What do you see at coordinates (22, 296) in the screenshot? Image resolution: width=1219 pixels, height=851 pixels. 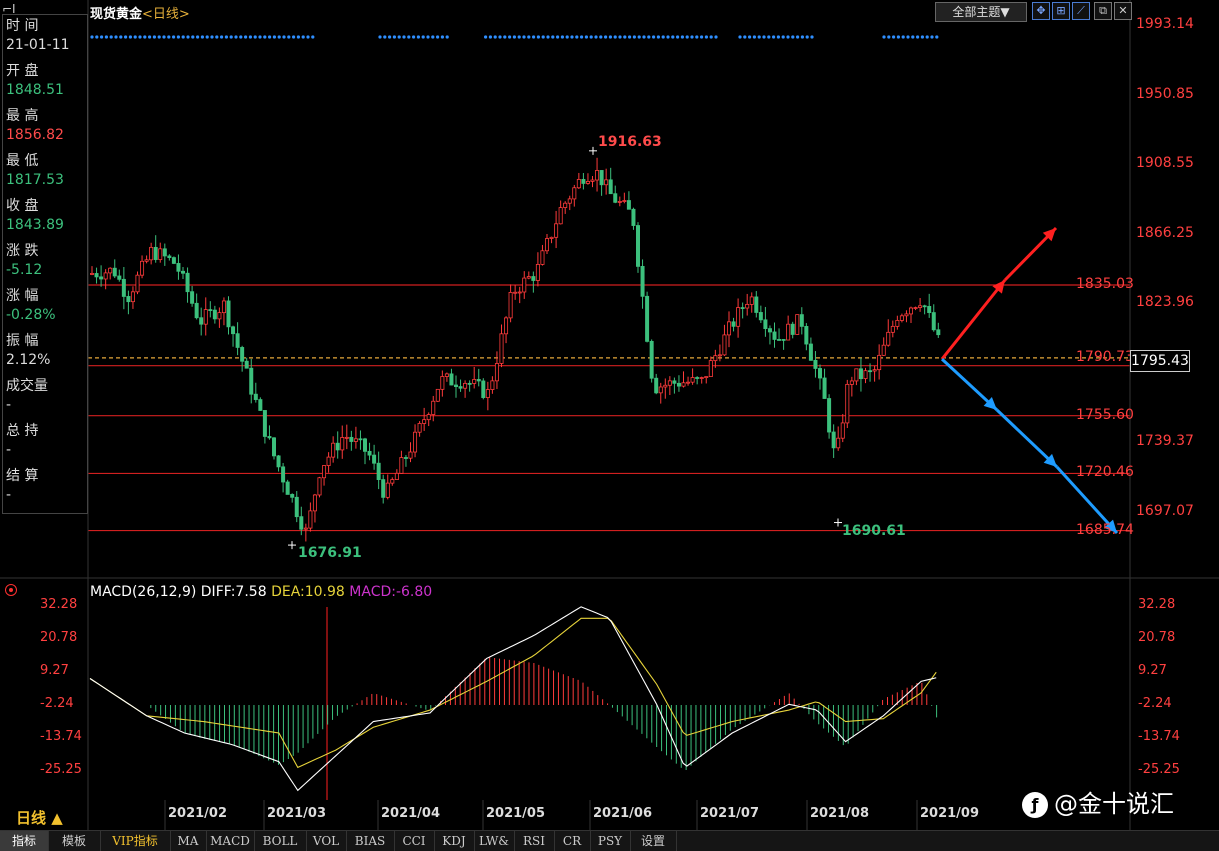 I see `info-label: 涨 幅` at bounding box center [22, 296].